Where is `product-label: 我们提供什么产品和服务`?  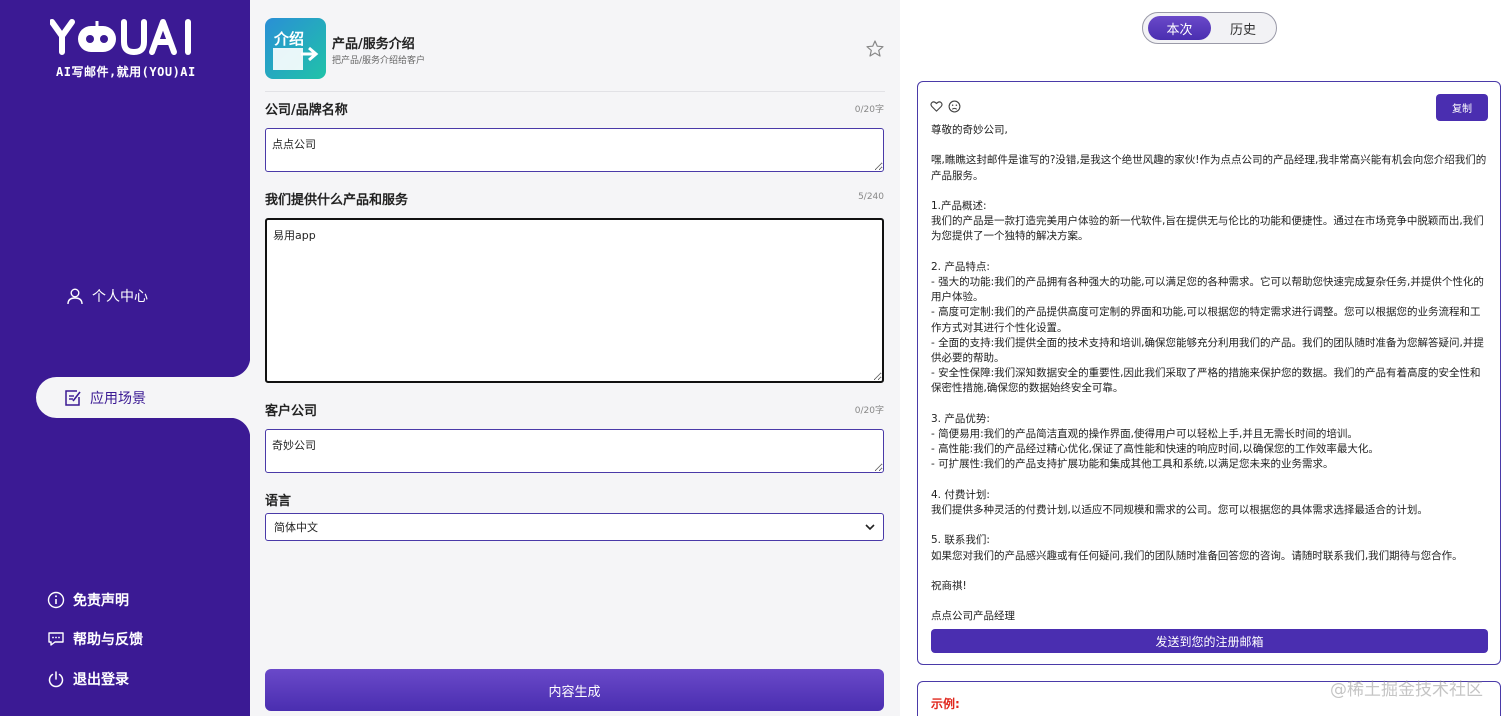
product-label: 我们提供什么产品和服务 is located at coordinates (337, 200).